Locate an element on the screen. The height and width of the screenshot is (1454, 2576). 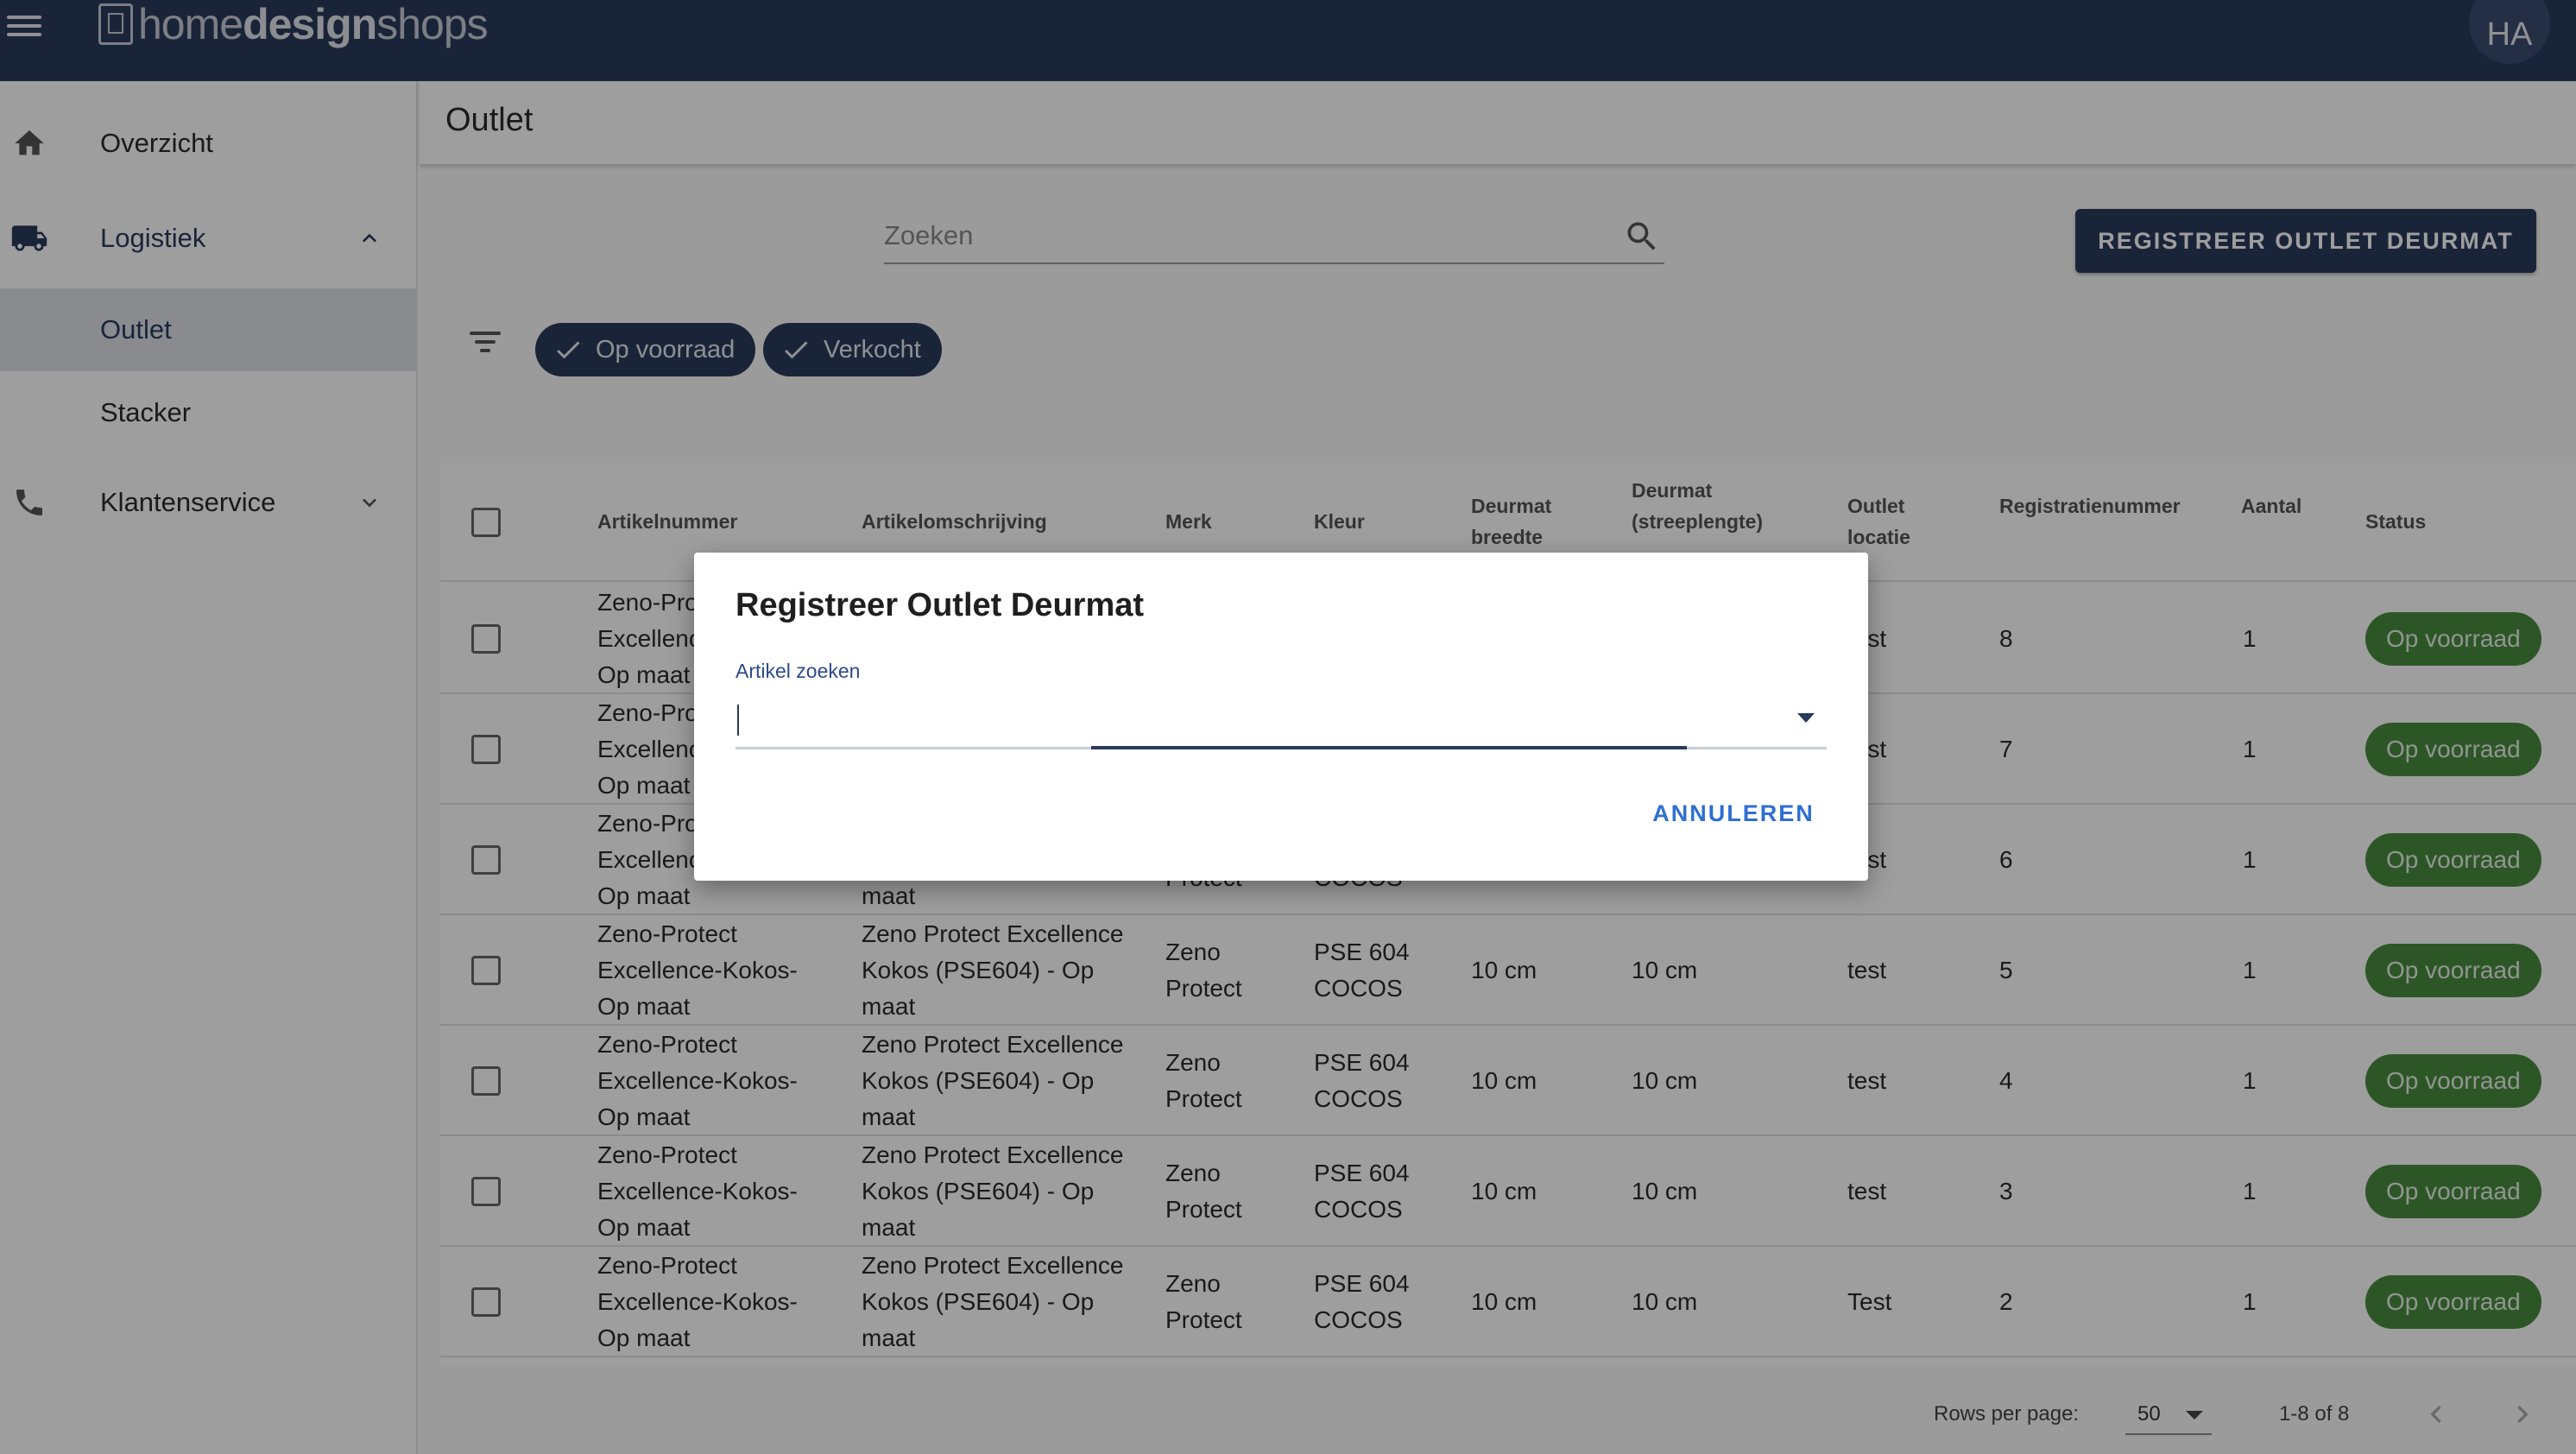
dropdown-arrow-icon is located at coordinates (1806, 718).